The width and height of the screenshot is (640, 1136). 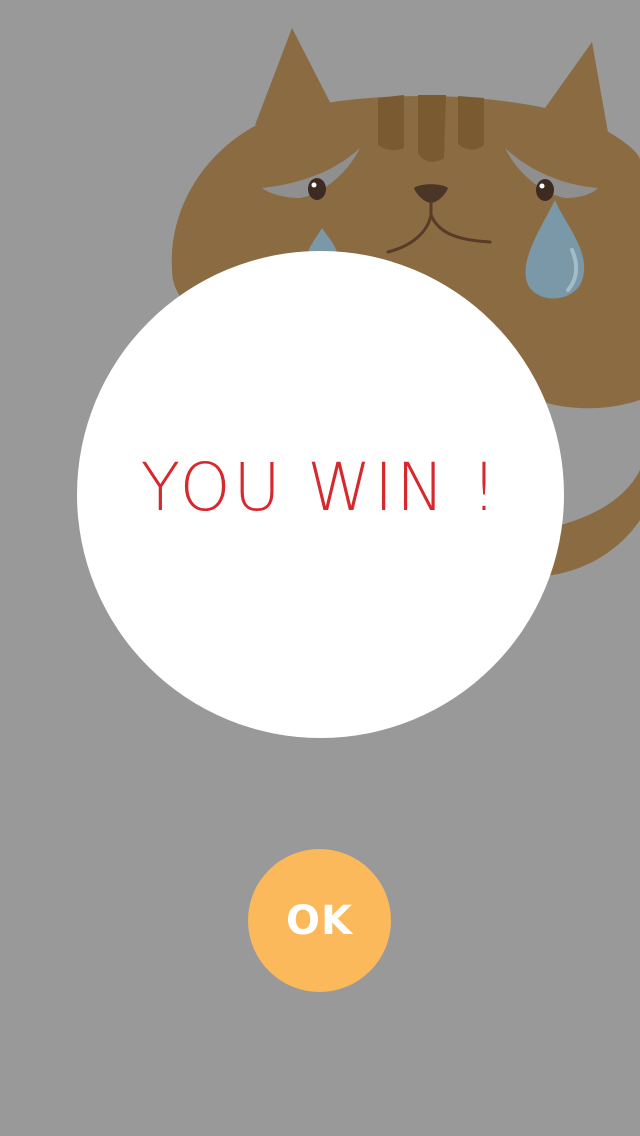 I want to click on ok-button: OK, so click(x=319, y=920).